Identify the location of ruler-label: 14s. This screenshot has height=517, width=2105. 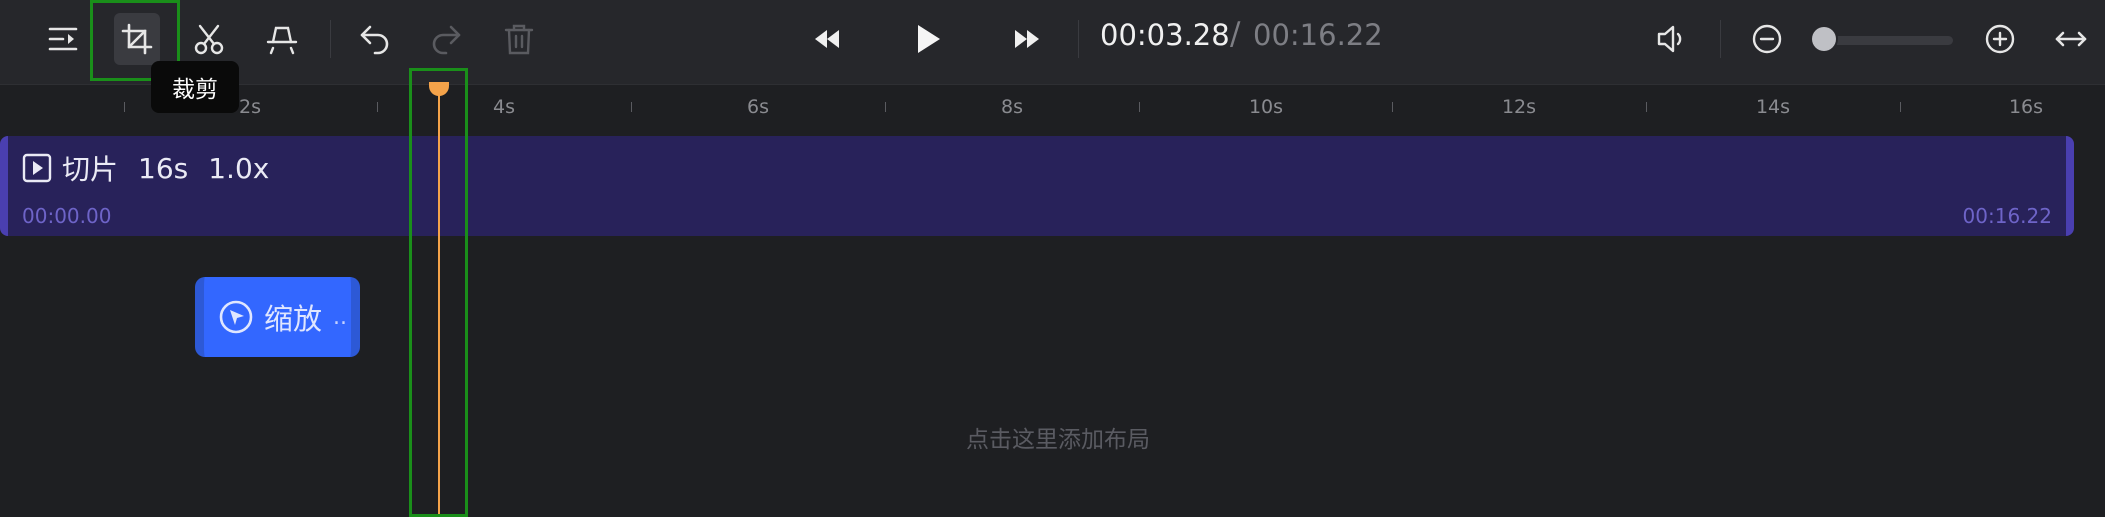
(1773, 107).